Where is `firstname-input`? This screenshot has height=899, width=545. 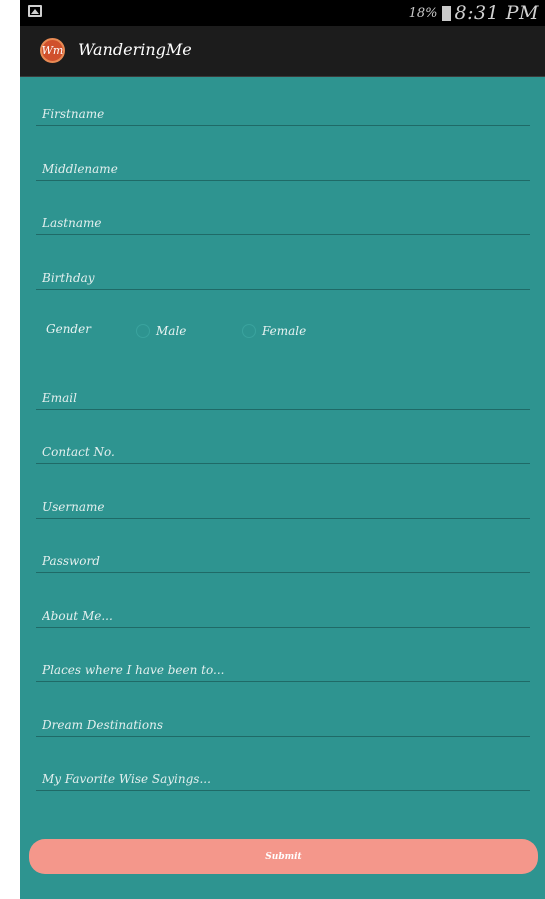
firstname-input is located at coordinates (283, 114).